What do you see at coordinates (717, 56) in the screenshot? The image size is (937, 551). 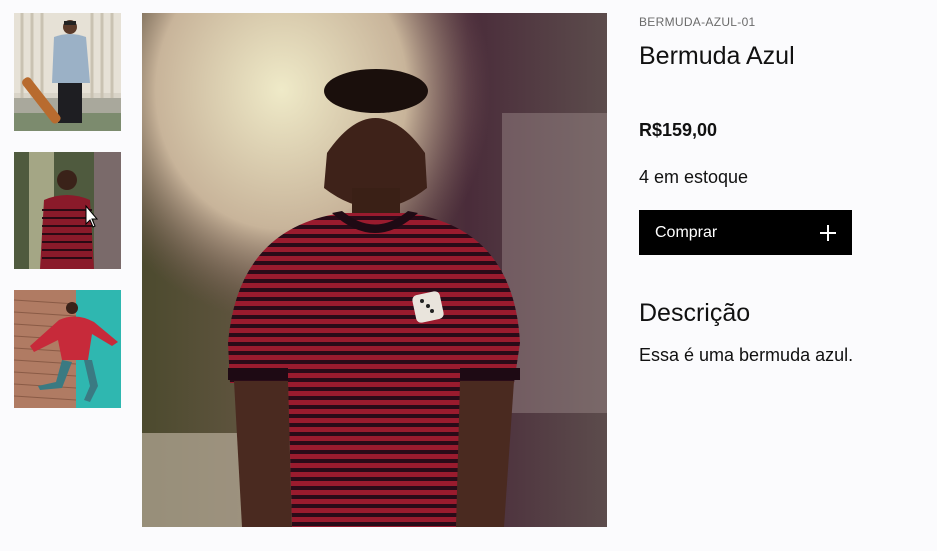 I see `product-title: Bermuda Azul` at bounding box center [717, 56].